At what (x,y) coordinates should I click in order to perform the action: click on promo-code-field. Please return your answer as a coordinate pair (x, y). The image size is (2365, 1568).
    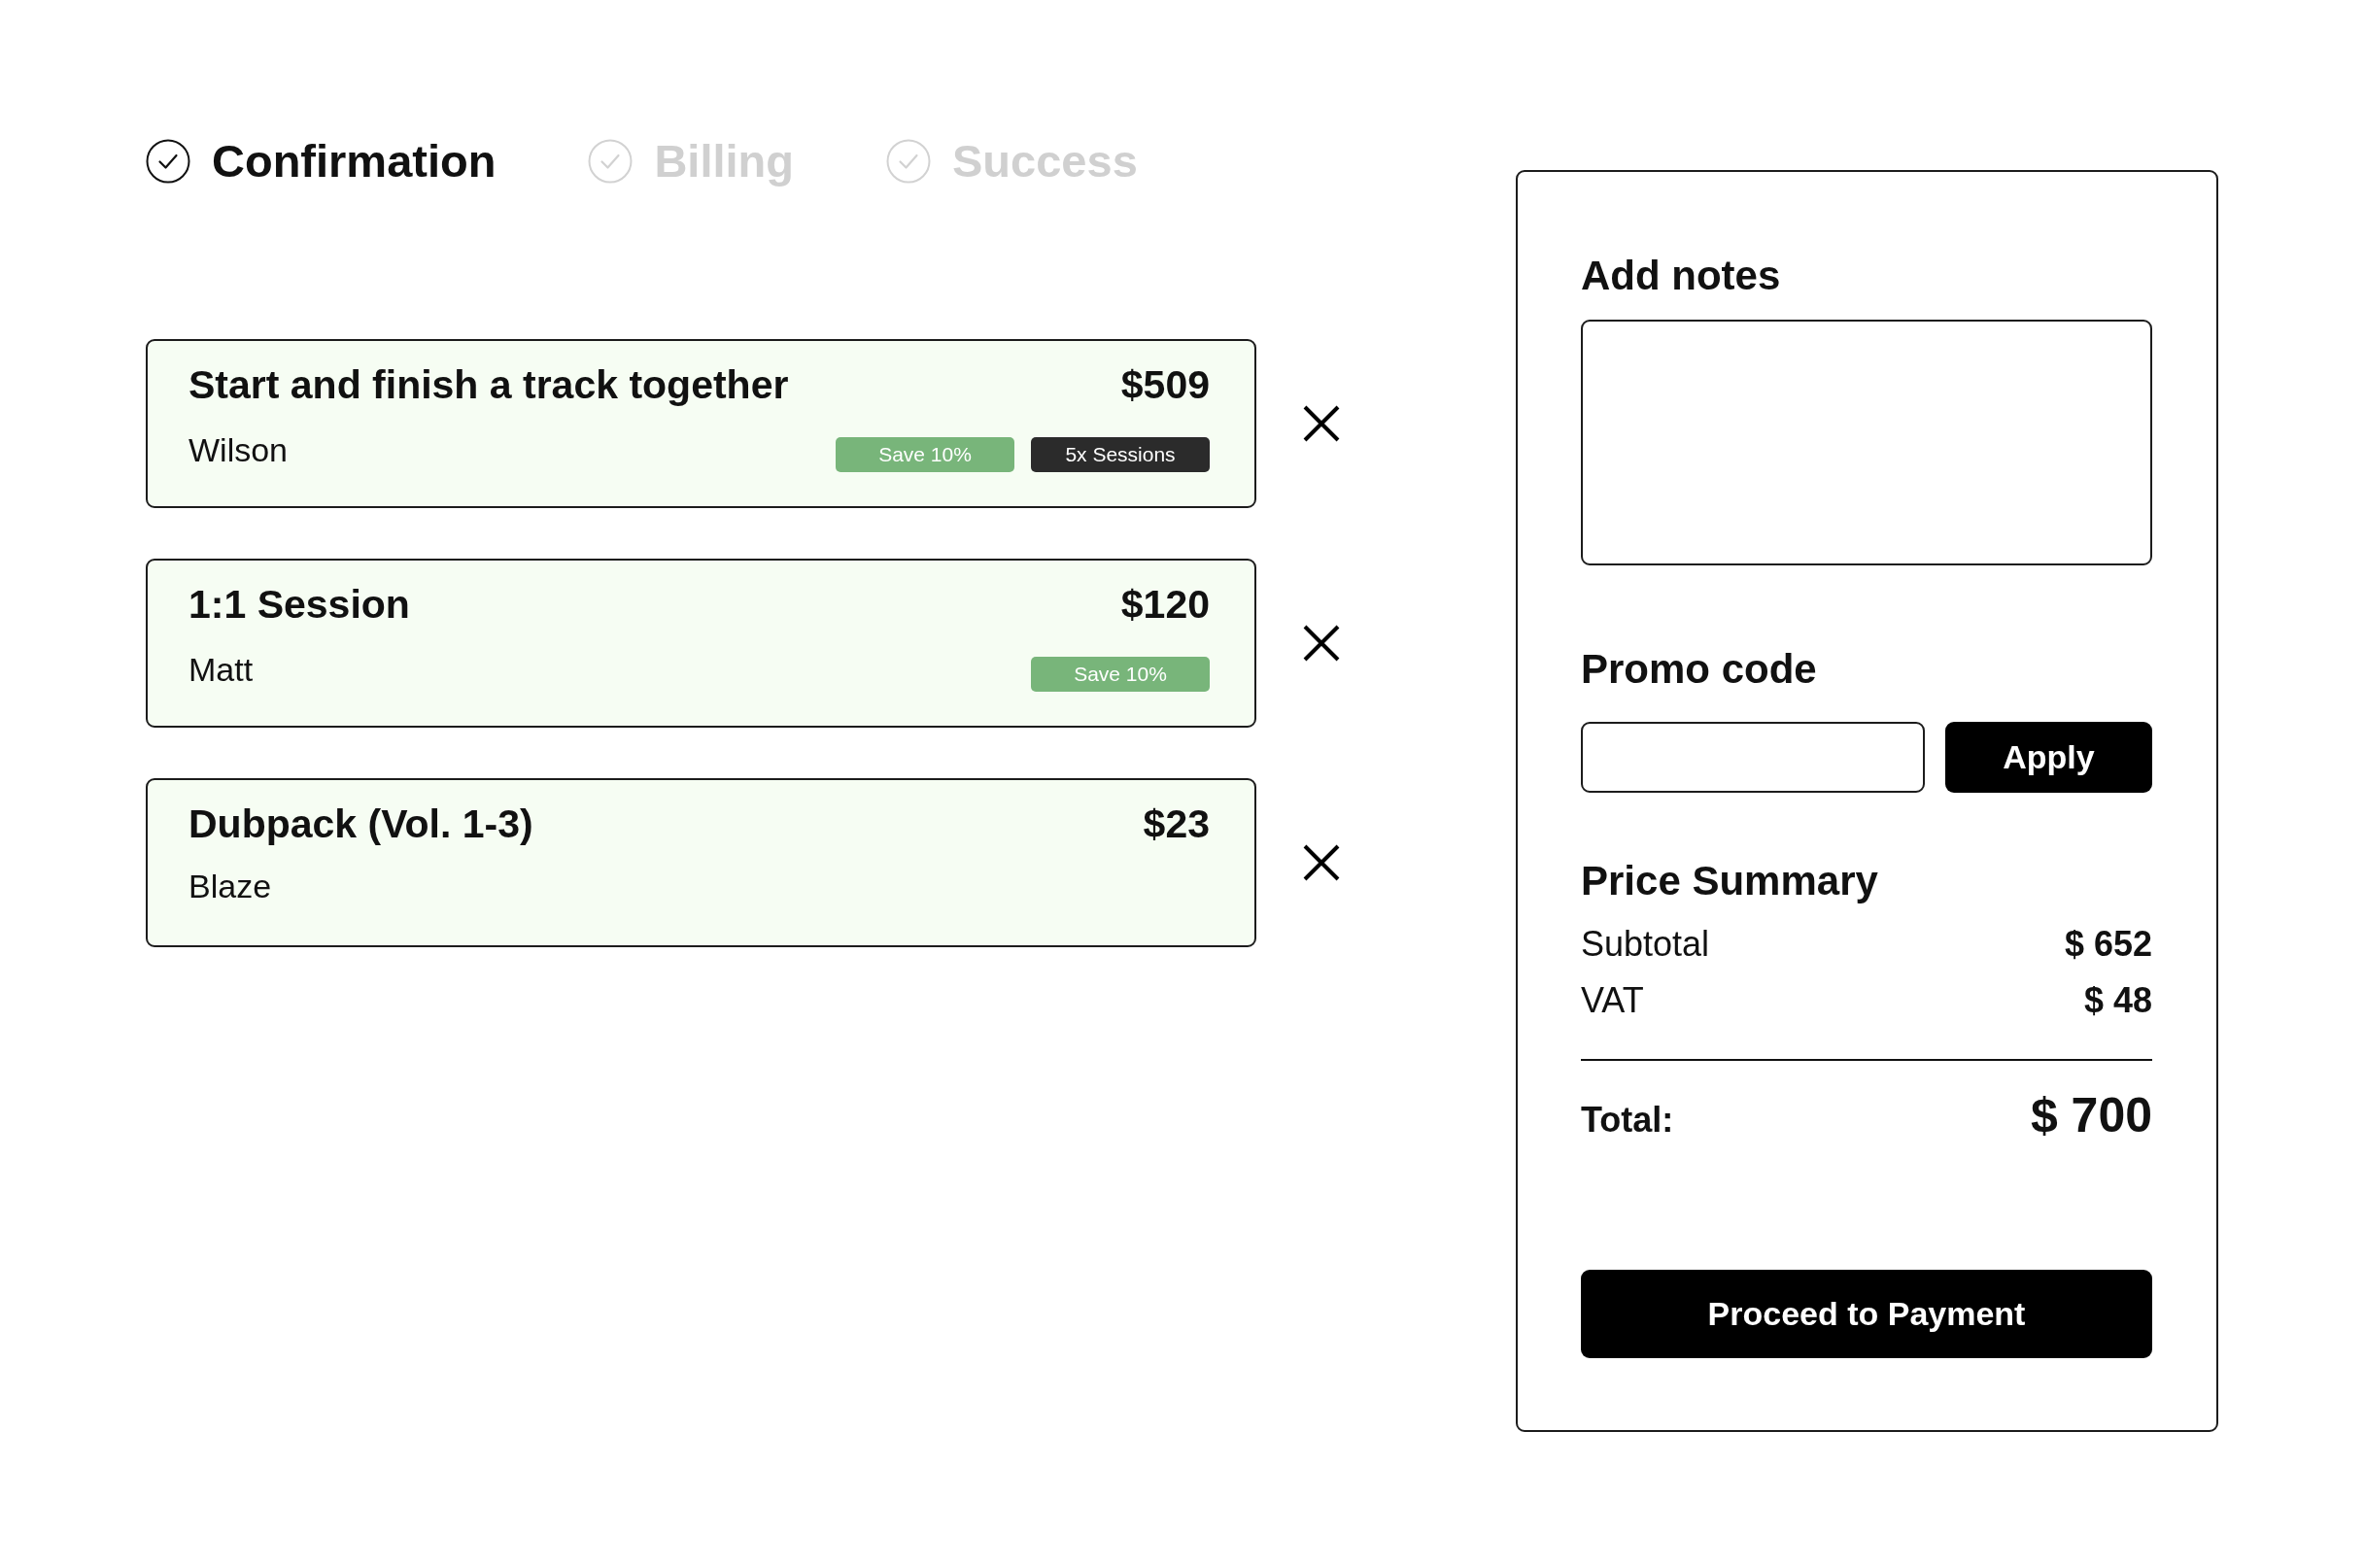
    Looking at the image, I should click on (1753, 757).